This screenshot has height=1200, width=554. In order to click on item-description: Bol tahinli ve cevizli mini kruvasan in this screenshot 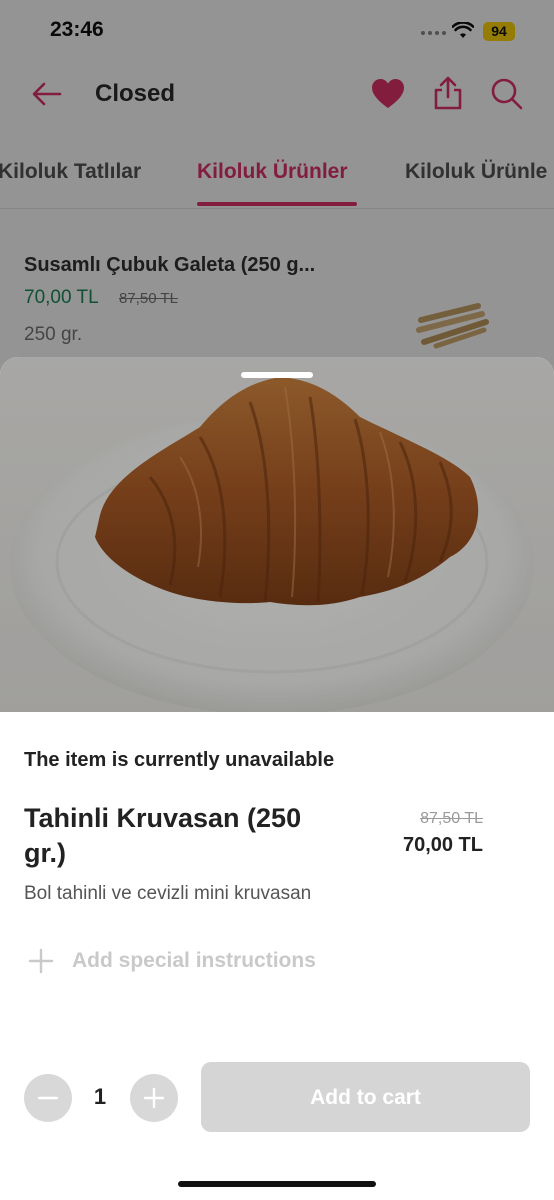, I will do `click(168, 893)`.